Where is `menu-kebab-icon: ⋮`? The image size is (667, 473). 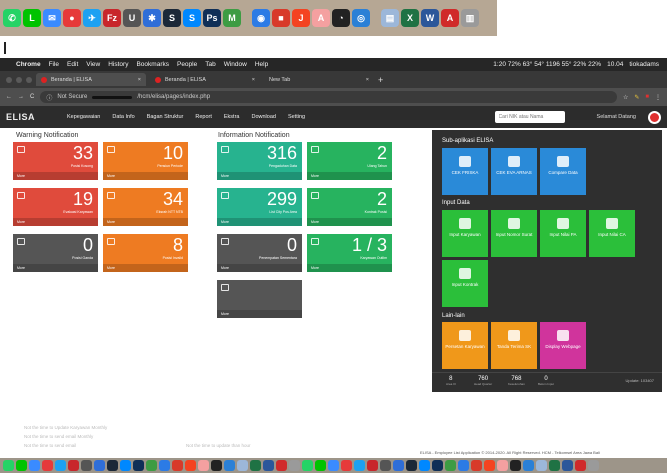 menu-kebab-icon: ⋮ is located at coordinates (658, 97).